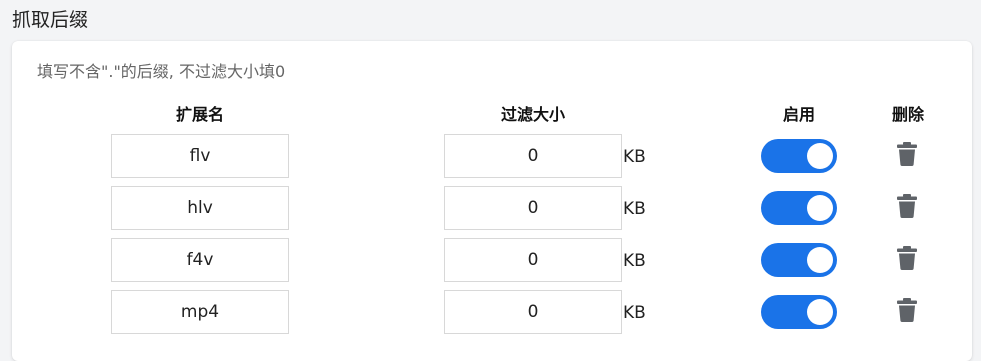 The width and height of the screenshot is (981, 361). Describe the element at coordinates (50, 20) in the screenshot. I see `section-title: 抓取后缀` at that location.